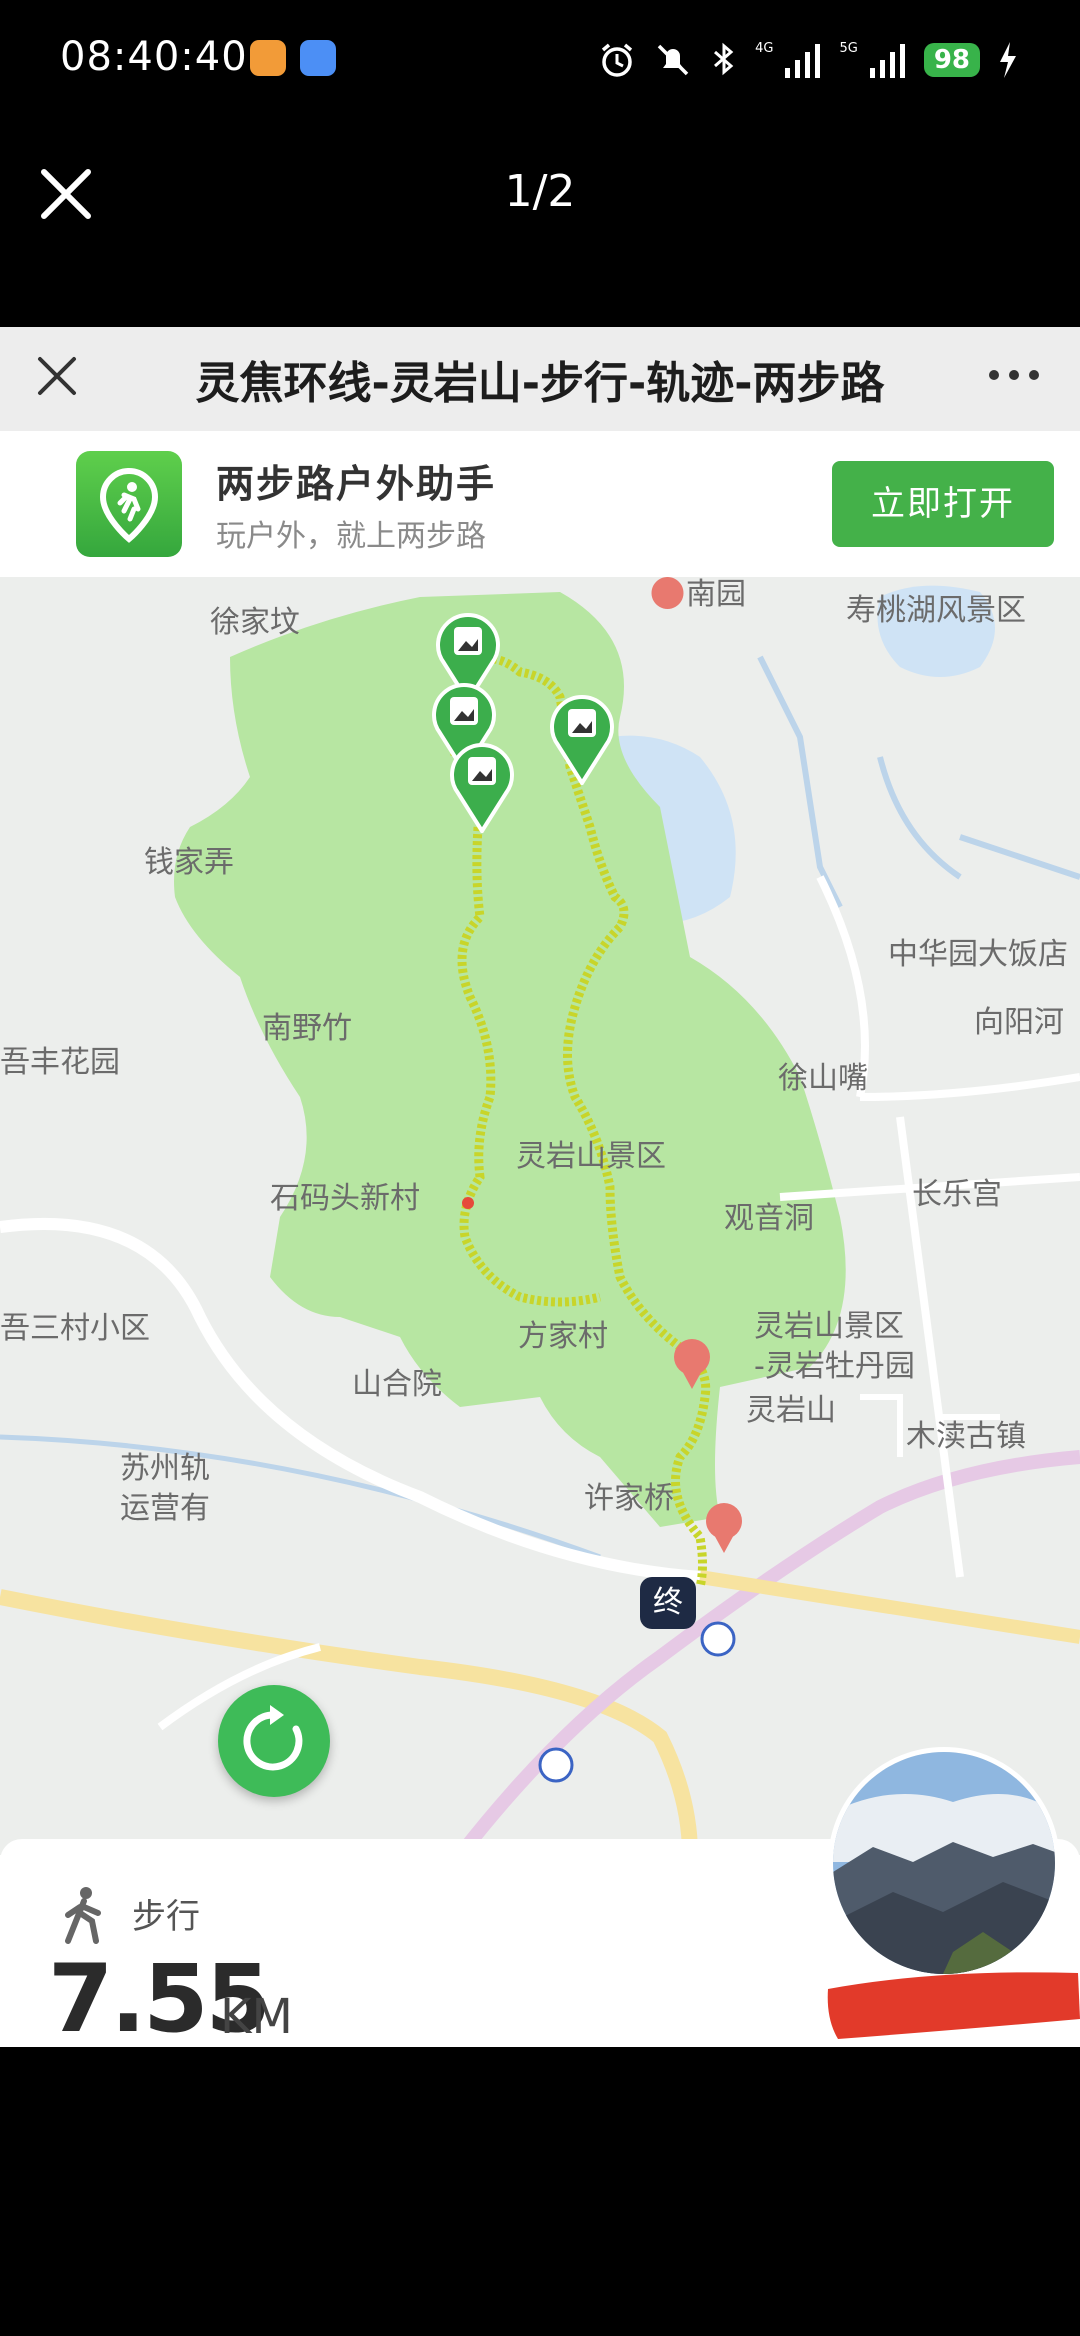 This screenshot has height=2336, width=1080. What do you see at coordinates (943, 504) in the screenshot?
I see `open-app-button: 立即打开` at bounding box center [943, 504].